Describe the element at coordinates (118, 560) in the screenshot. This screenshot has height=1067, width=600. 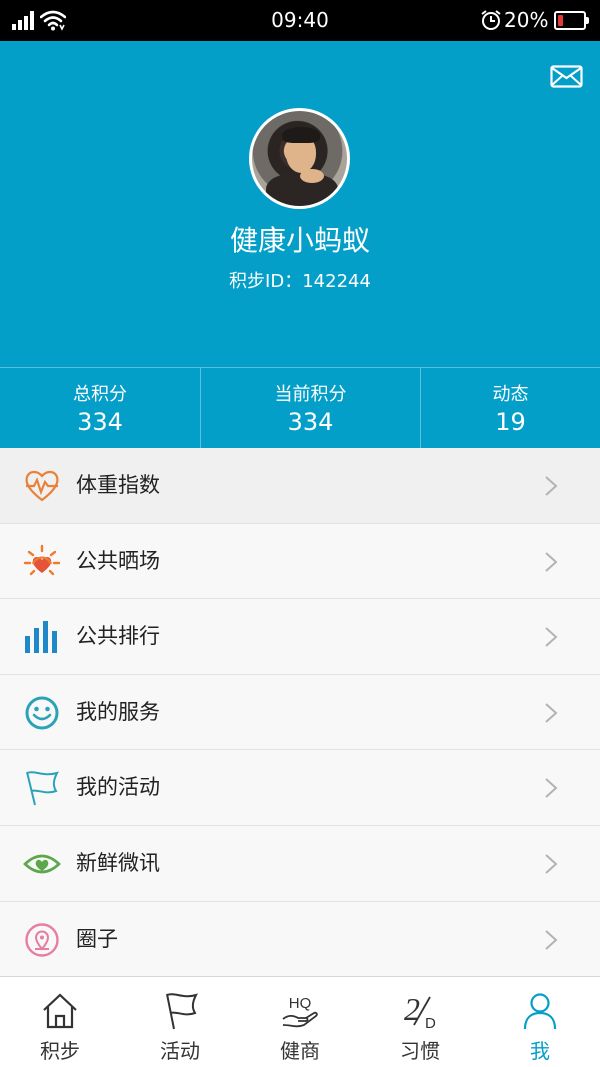
I see `menu-label: 公共晒场` at that location.